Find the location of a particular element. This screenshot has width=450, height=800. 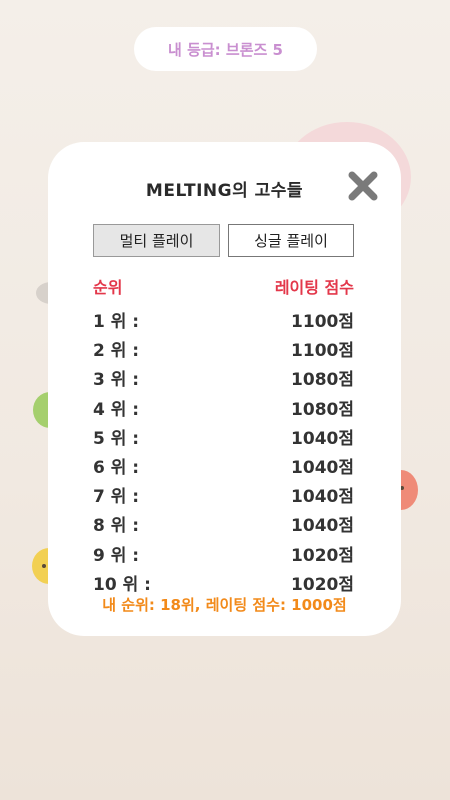

rank-label: 5 위 : is located at coordinates (116, 438).